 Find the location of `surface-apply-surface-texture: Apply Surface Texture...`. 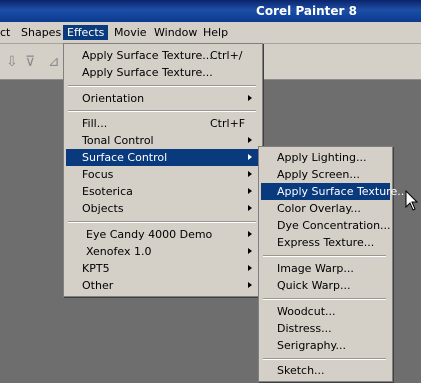

surface-apply-surface-texture: Apply Surface Texture... is located at coordinates (334, 191).